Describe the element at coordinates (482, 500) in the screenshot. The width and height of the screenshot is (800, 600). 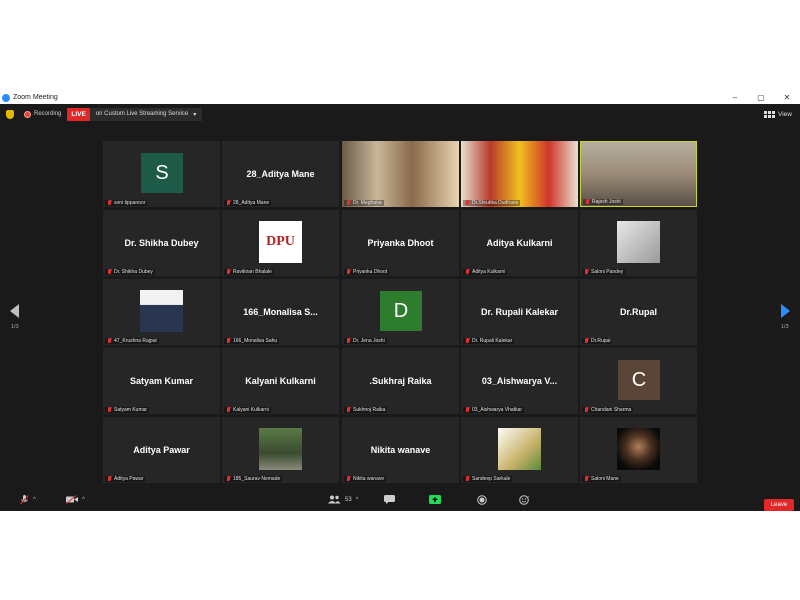
I see `record-button` at that location.